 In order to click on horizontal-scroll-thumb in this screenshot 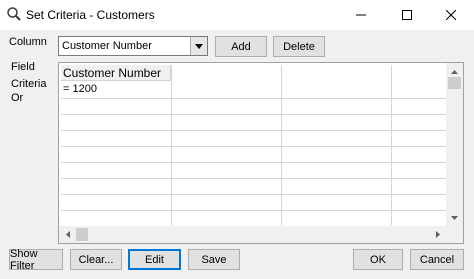, I will do `click(82, 234)`.